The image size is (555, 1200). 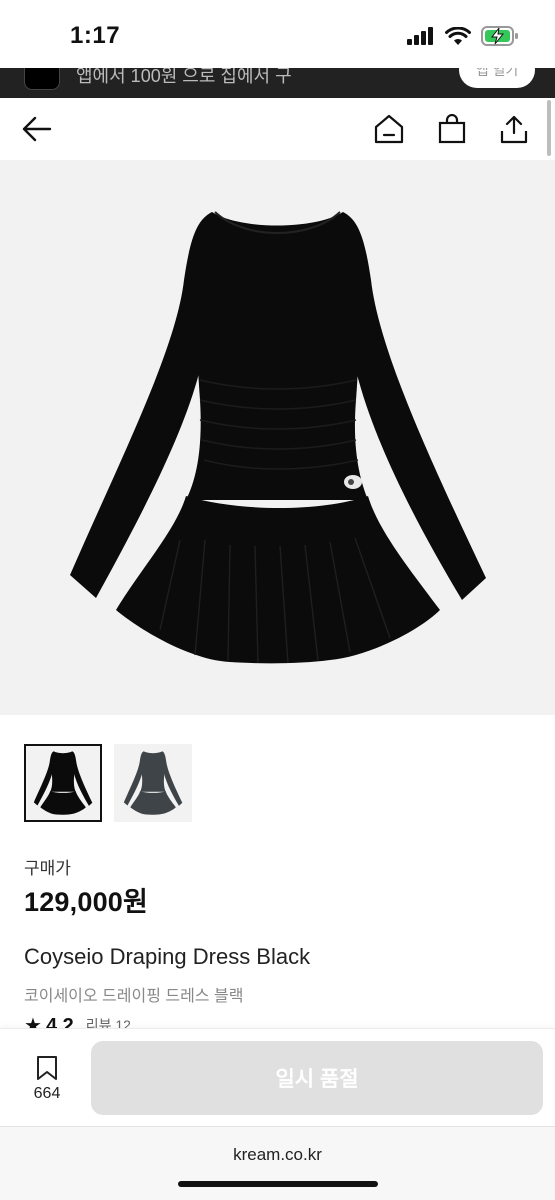 I want to click on navigation-bar, so click(x=277, y=129).